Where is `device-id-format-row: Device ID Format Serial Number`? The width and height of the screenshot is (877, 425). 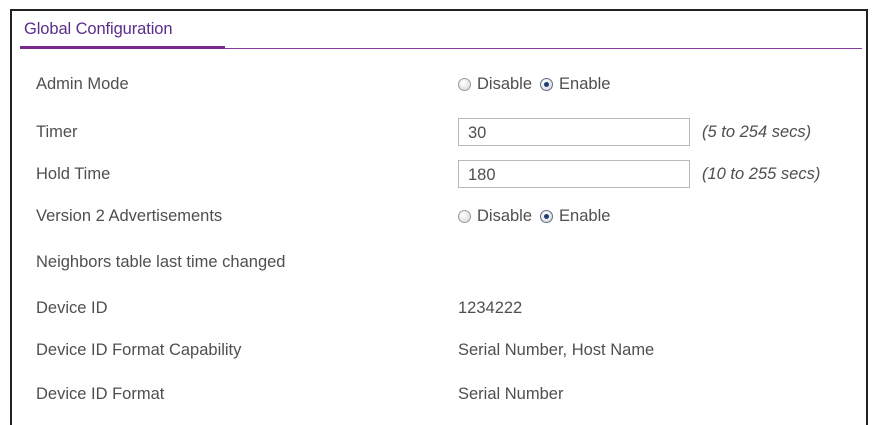
device-id-format-row: Device ID Format Serial Number is located at coordinates (439, 398).